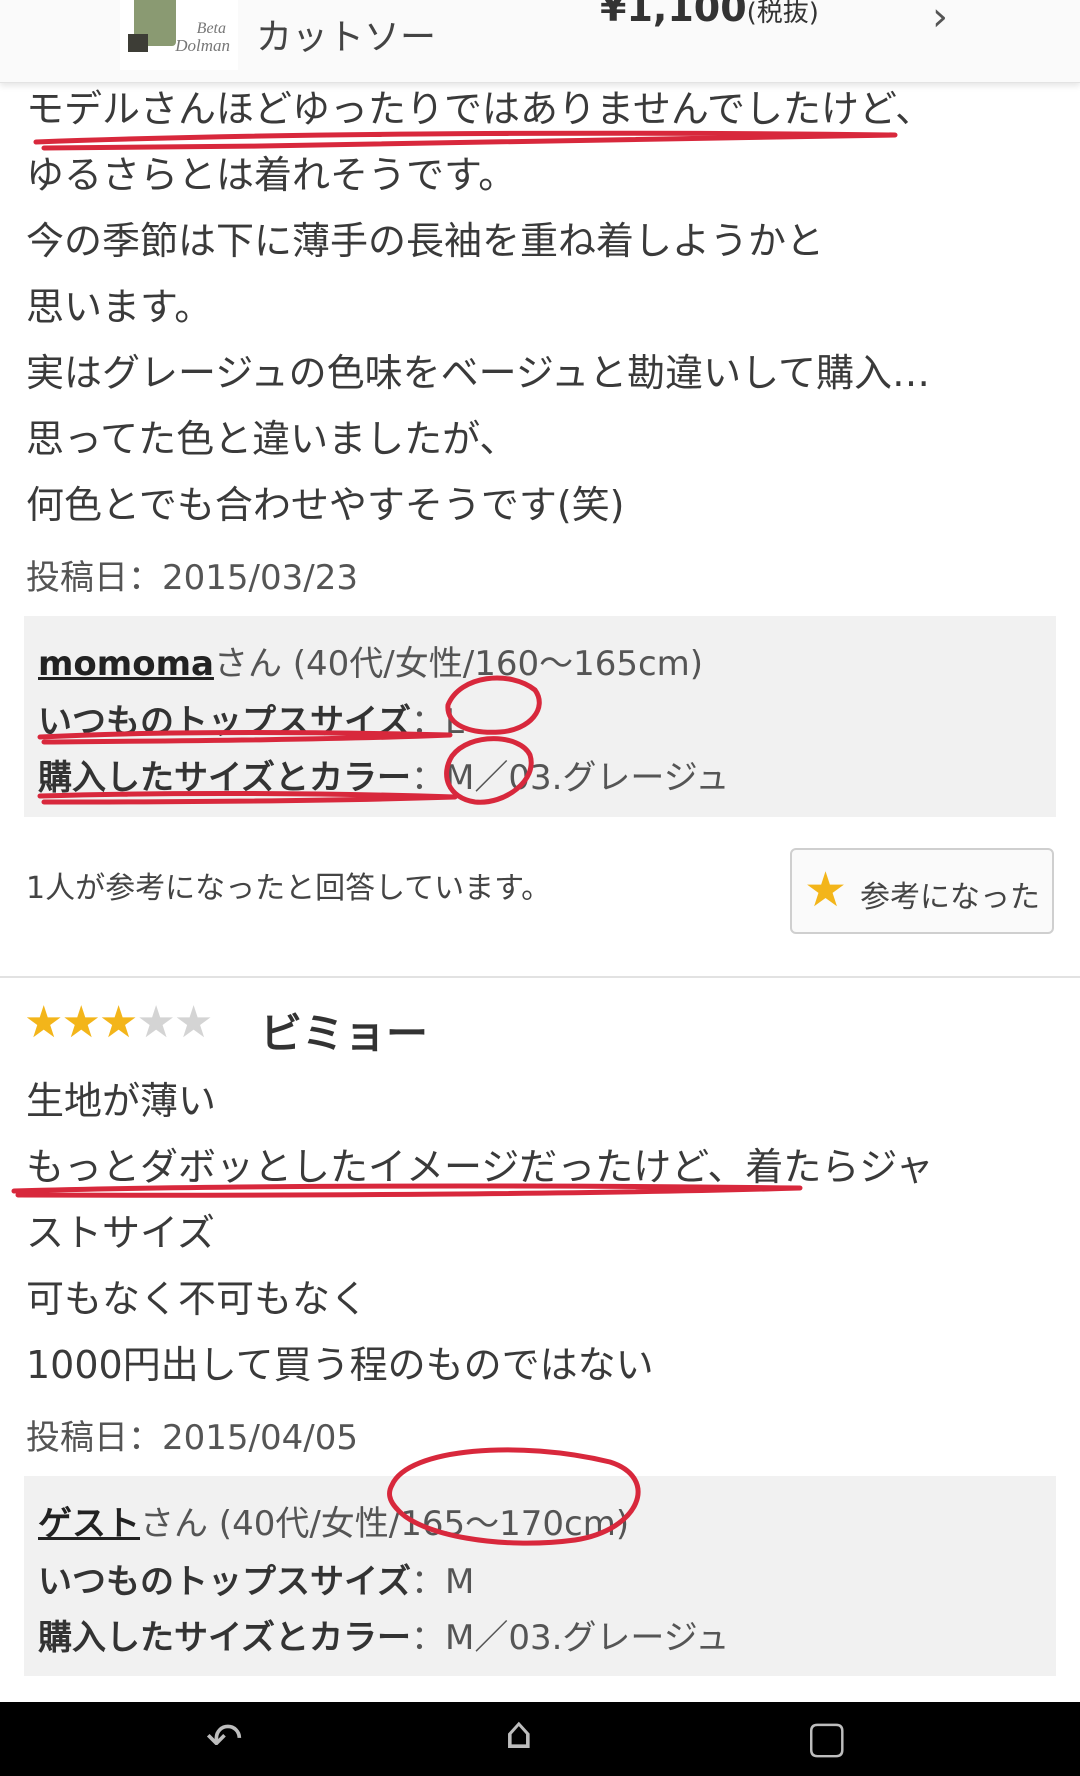  I want to click on review1-user-profile: さん (40代/女性/160～165cm), so click(458, 664).